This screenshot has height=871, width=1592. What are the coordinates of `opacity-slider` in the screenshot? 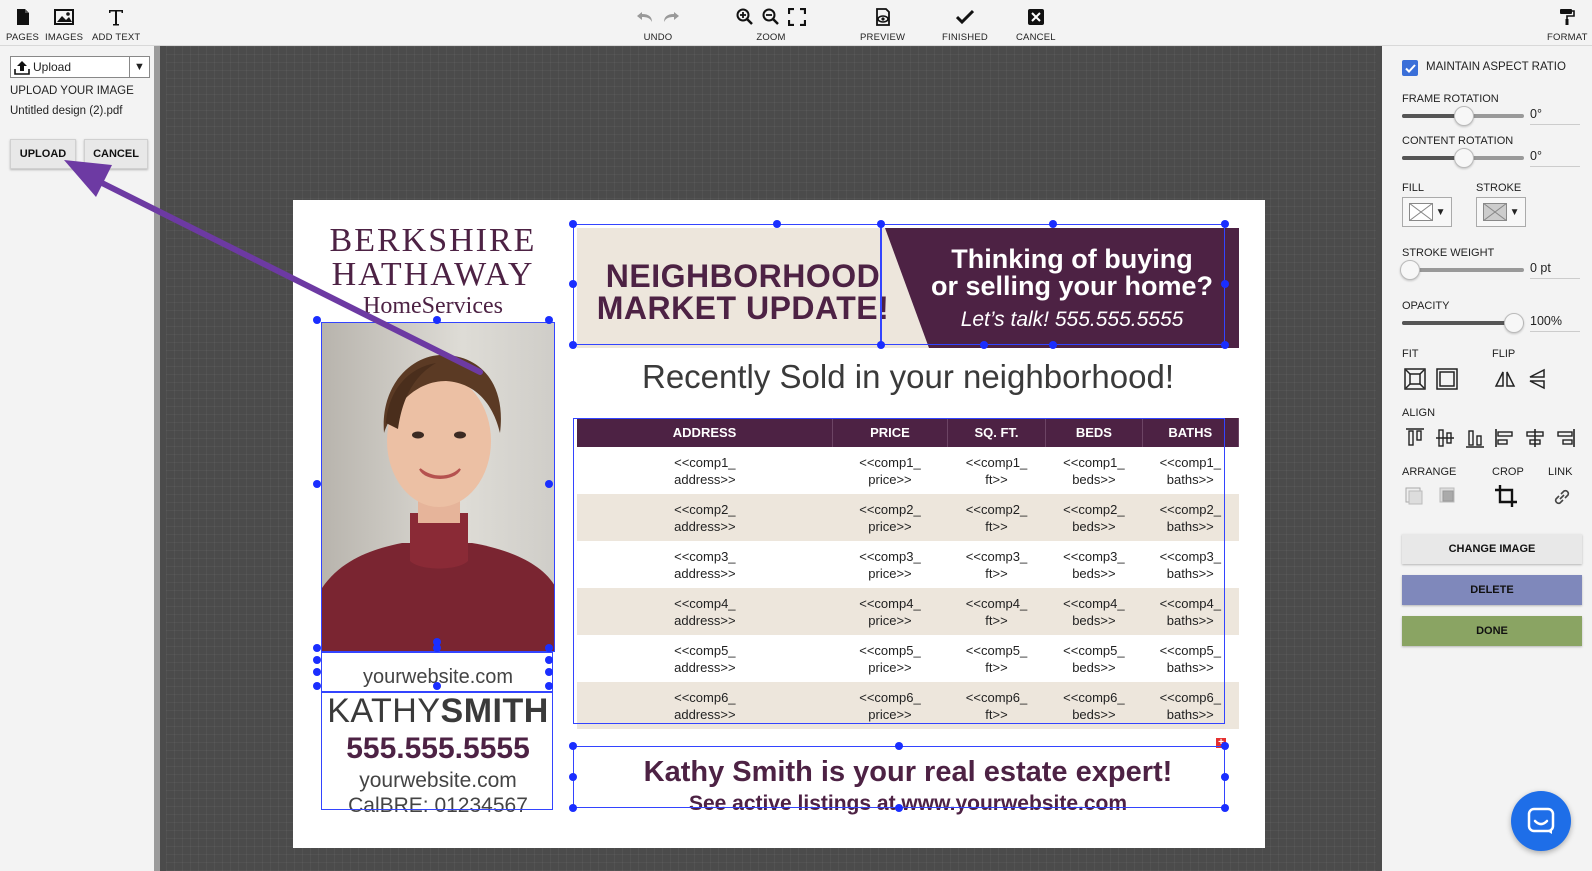 It's located at (1463, 323).